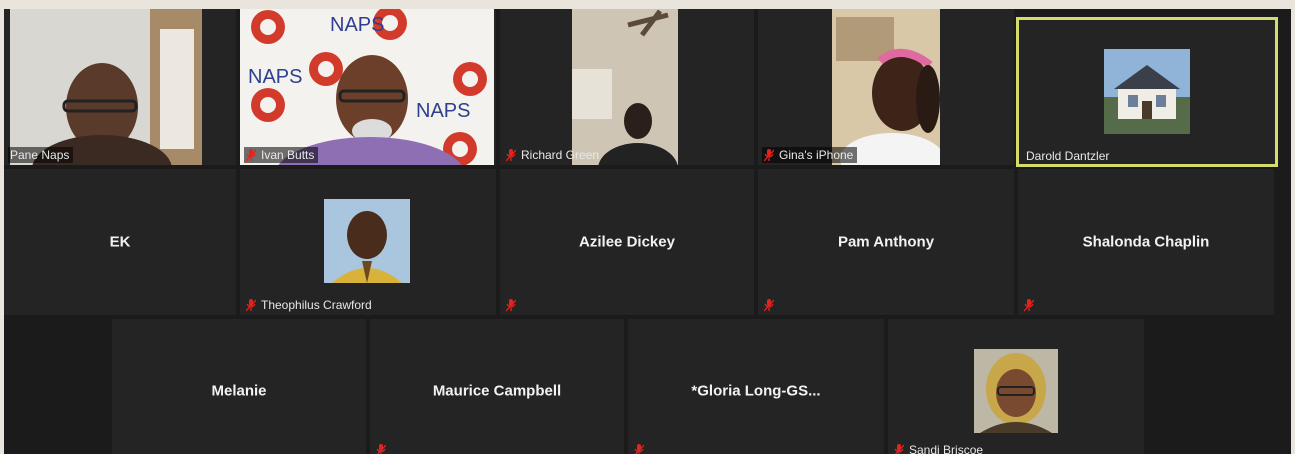  I want to click on participant-tile: Melanie, so click(239, 386).